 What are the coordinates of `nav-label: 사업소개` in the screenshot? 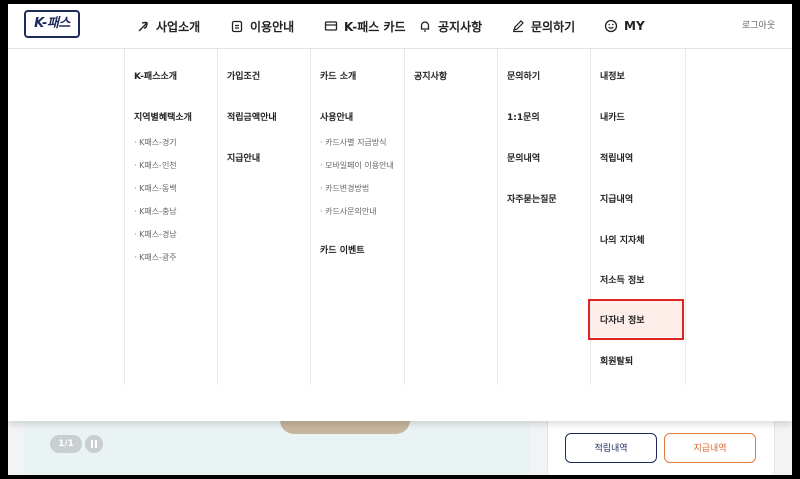 It's located at (178, 26).